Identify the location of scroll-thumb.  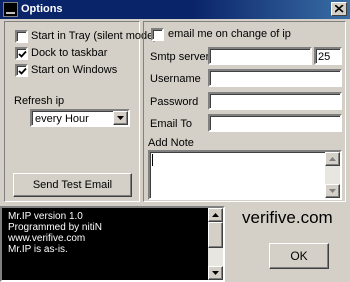
(215, 235).